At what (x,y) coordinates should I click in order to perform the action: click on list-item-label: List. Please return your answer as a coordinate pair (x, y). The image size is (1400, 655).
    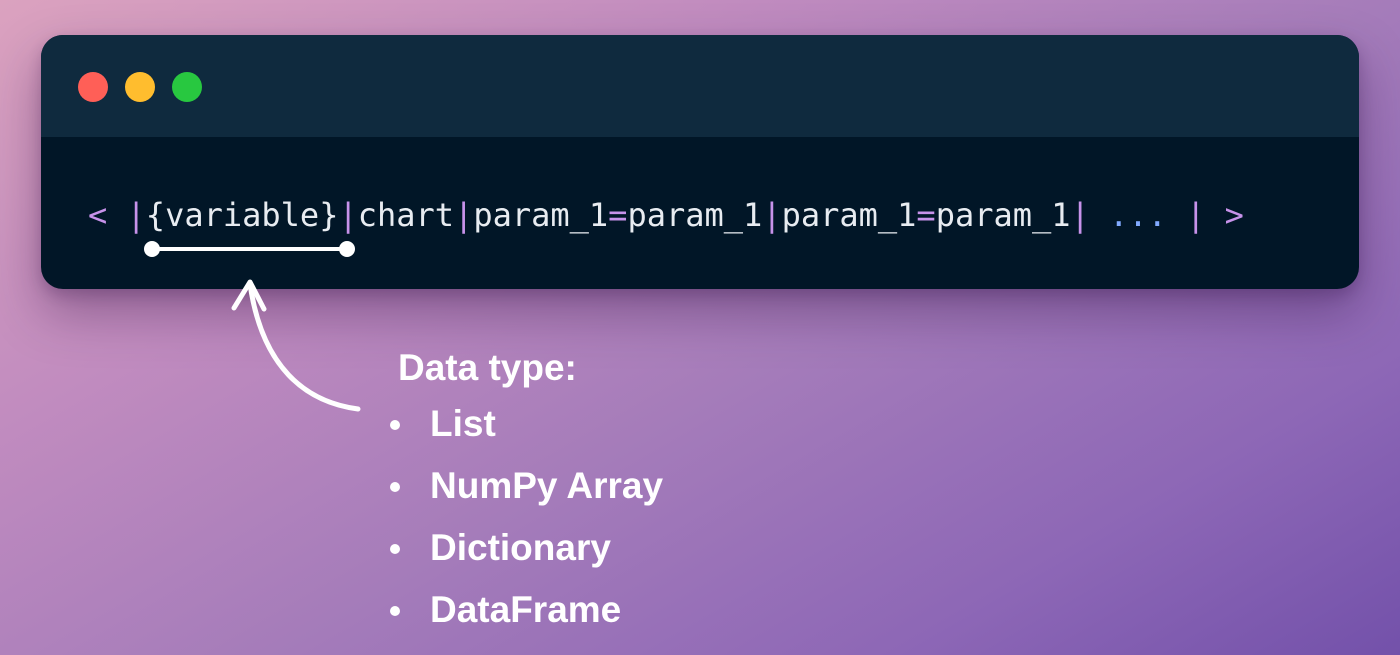
    Looking at the image, I should click on (463, 423).